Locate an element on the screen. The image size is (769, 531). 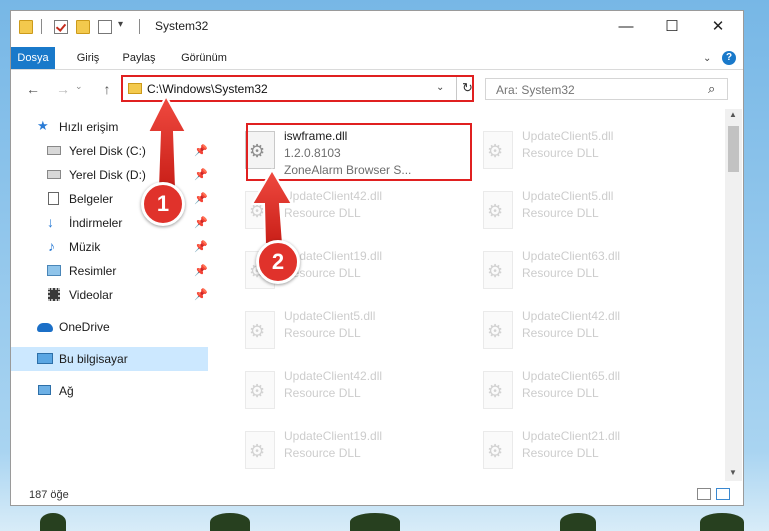
close-button: ✕ is located at coordinates (718, 27).